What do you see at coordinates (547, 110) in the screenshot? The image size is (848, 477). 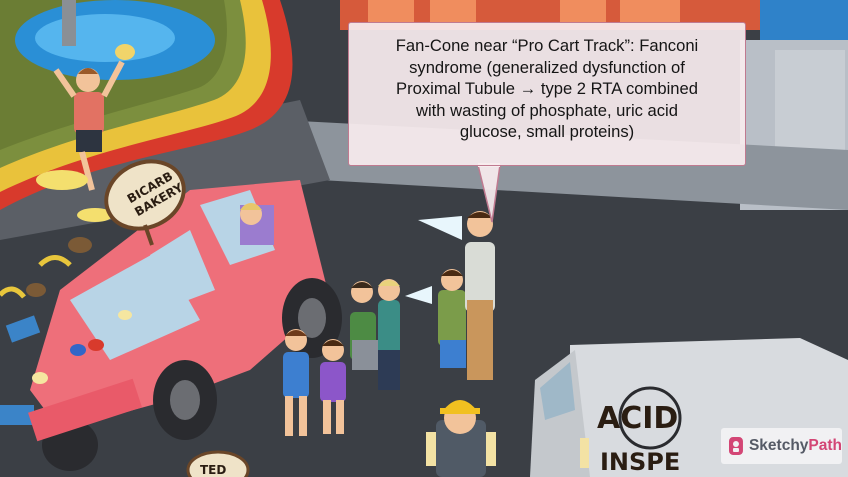 I see `callout-line-4: with wasting of phosphate, uric acid` at bounding box center [547, 110].